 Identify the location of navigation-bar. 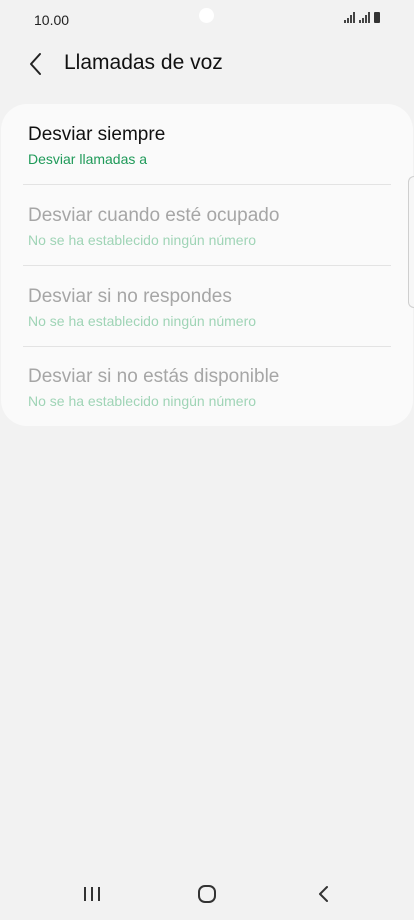
(207, 896).